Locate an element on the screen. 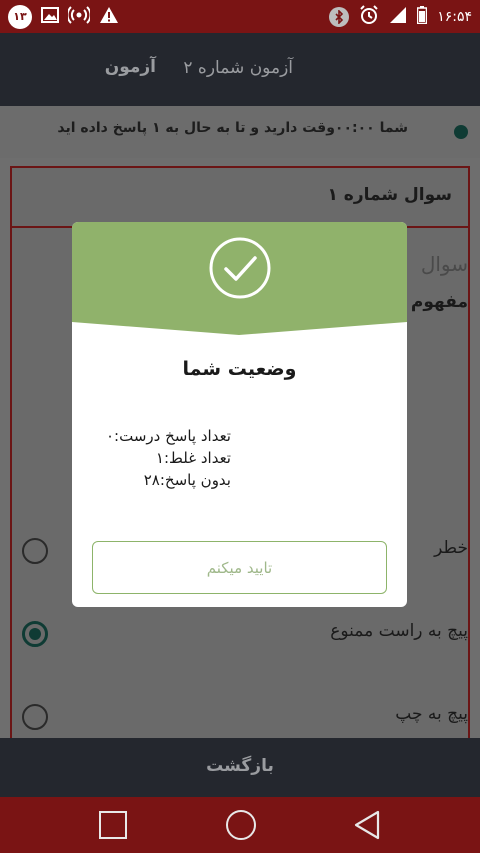  signal-icon is located at coordinates (398, 17).